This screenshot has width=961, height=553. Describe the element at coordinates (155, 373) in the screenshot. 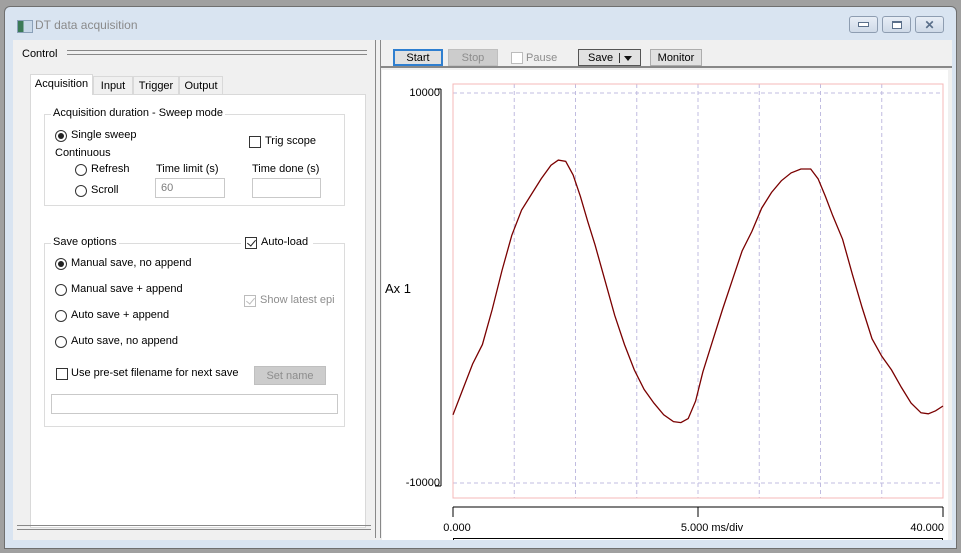

I see `preset-filename-label: Use pre-set filename for next save` at that location.